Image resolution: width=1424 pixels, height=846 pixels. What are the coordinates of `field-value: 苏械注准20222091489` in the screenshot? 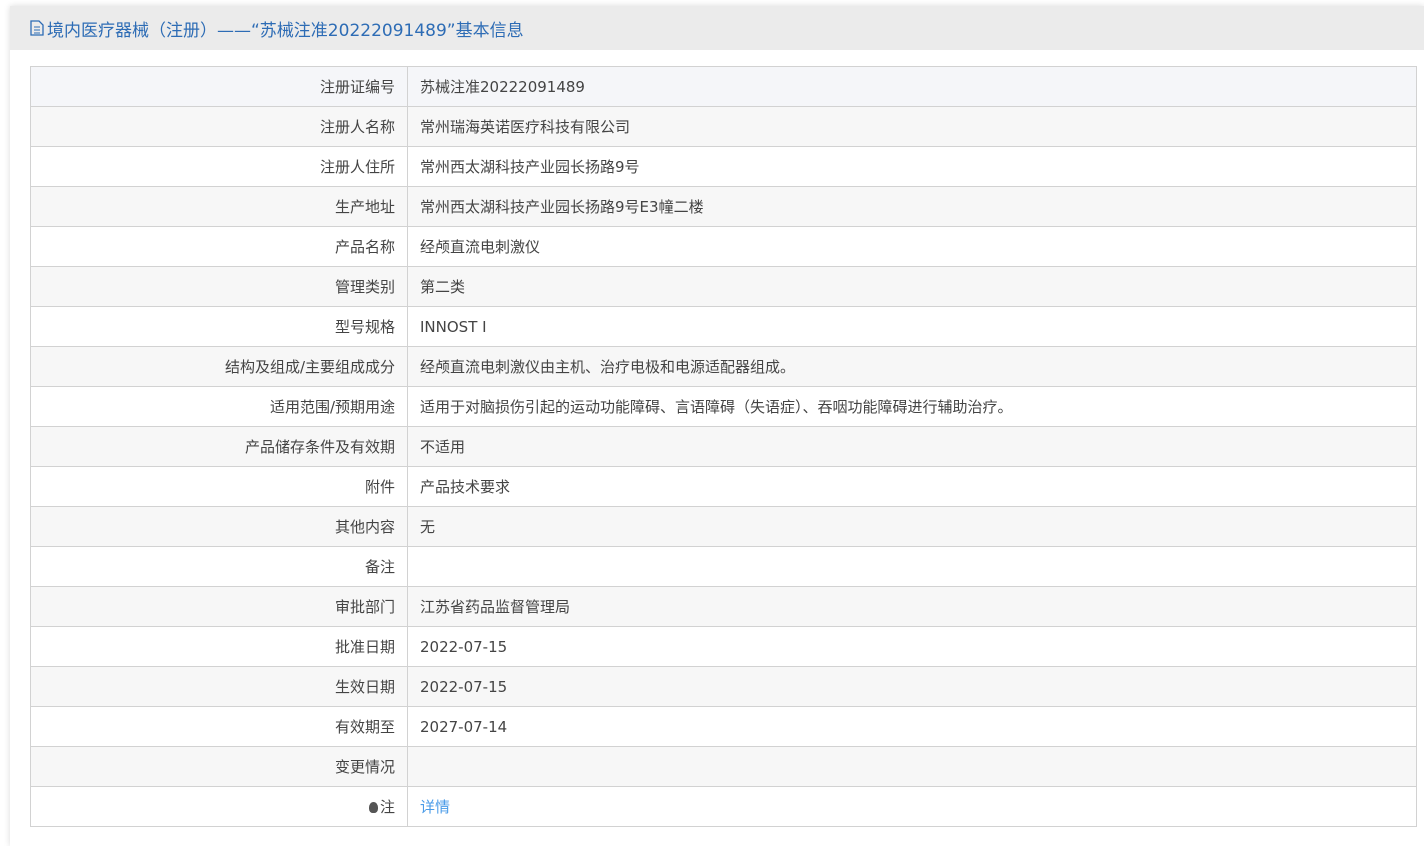 It's located at (912, 86).